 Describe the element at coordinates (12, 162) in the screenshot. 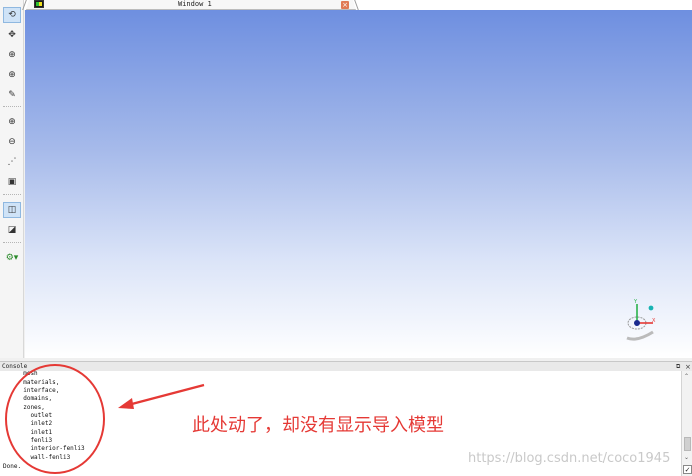

I see `distance-icon: ⋰` at that location.